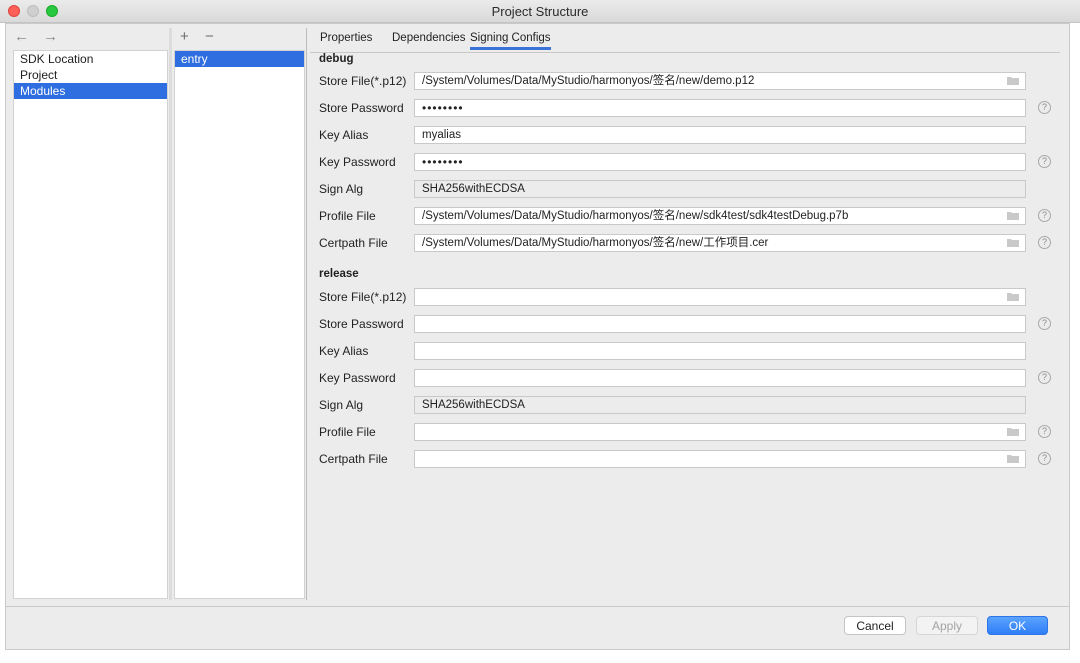  I want to click on release-certpath-file-field, so click(720, 459).